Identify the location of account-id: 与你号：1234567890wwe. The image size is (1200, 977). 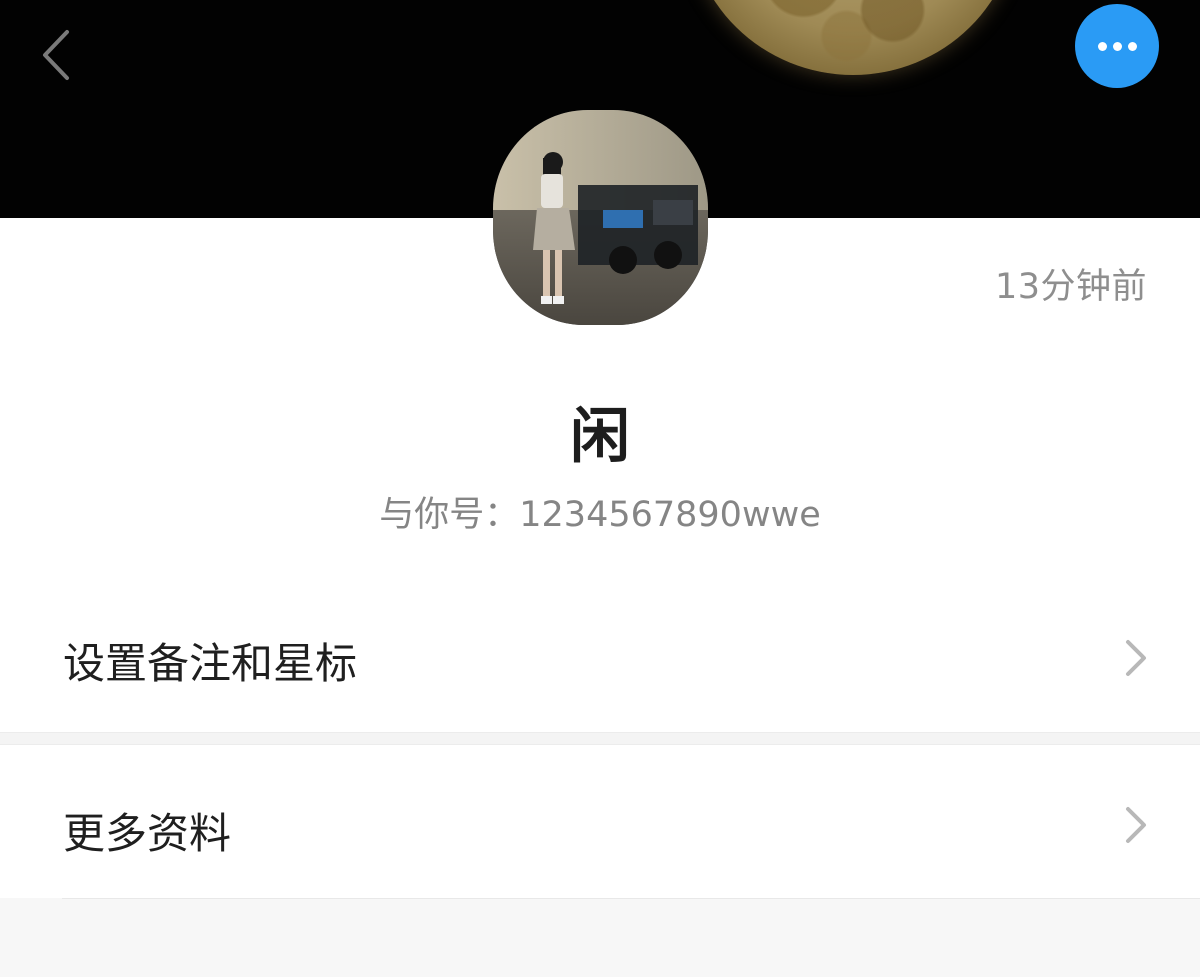
(600, 515).